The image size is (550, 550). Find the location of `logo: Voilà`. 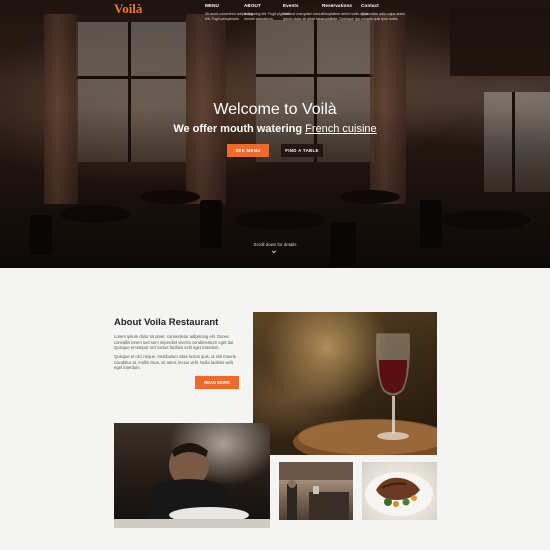

logo: Voilà is located at coordinates (128, 9).